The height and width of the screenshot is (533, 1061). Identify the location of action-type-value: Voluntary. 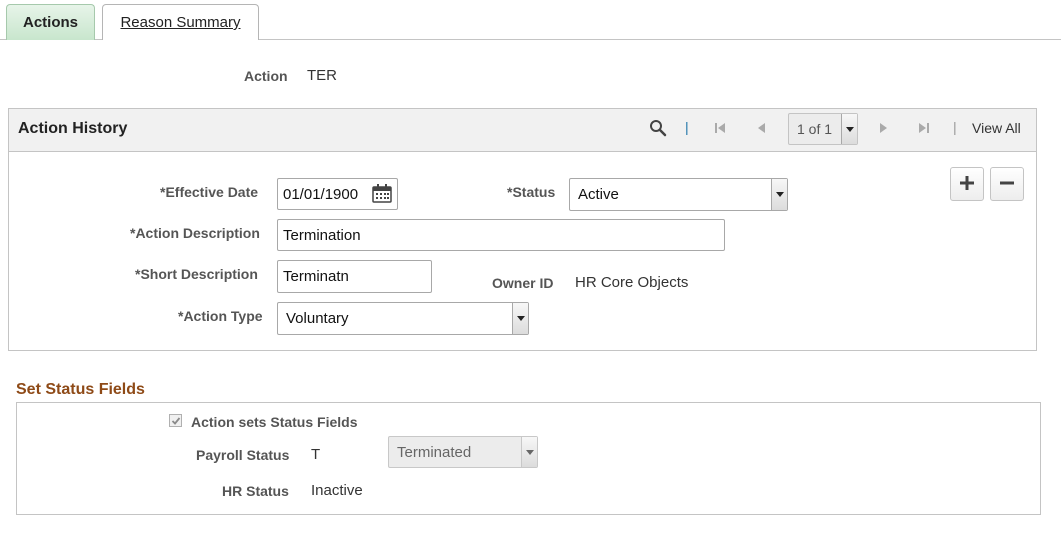
(317, 318).